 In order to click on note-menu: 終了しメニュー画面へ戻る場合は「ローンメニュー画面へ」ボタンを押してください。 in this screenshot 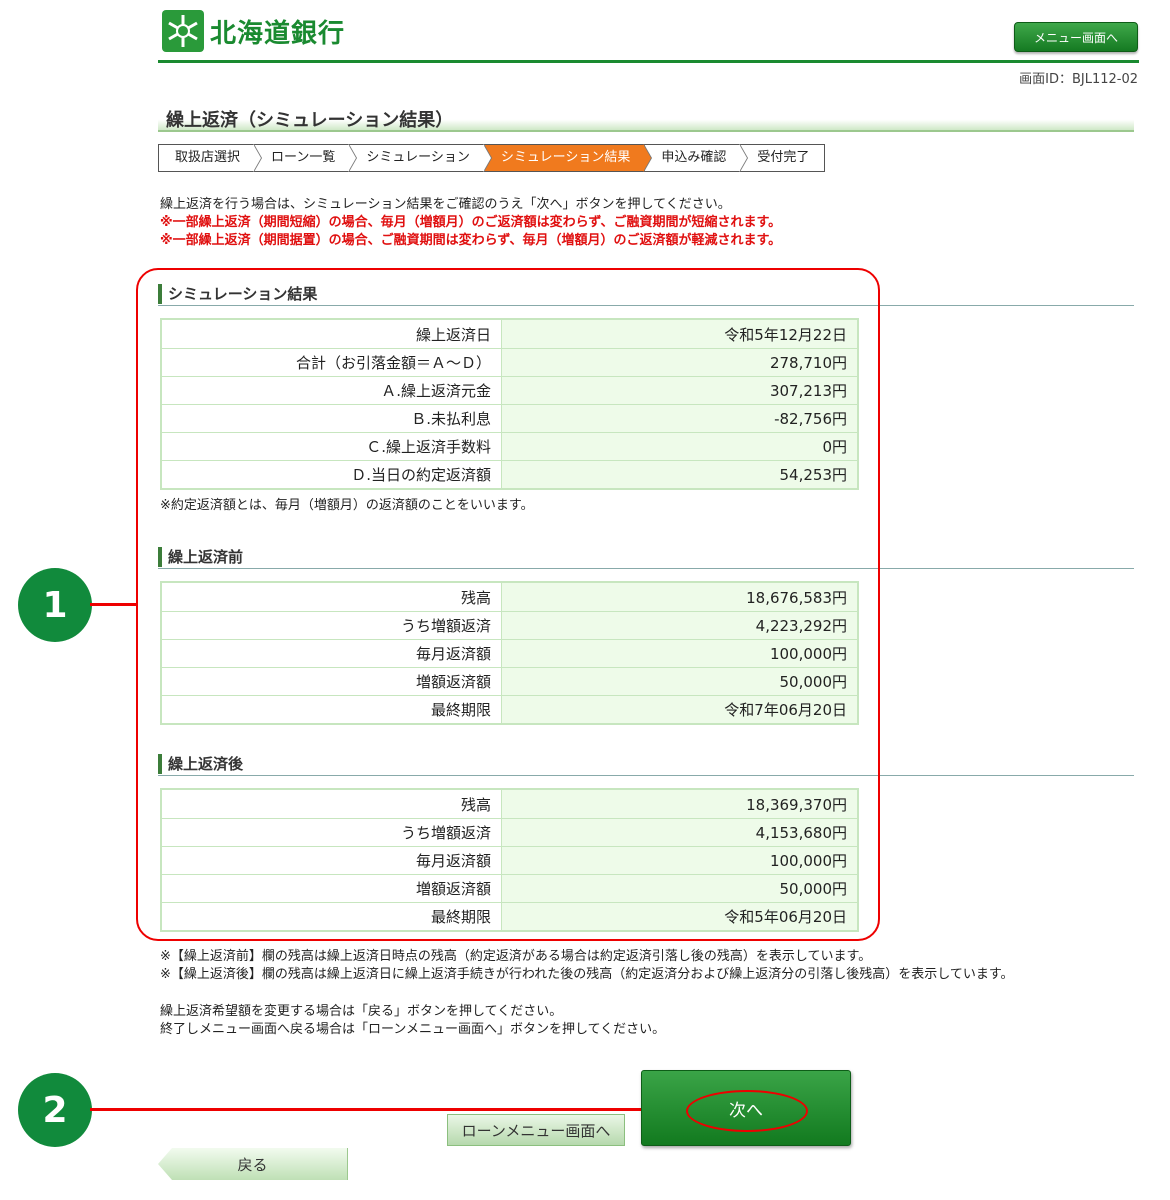, I will do `click(413, 1029)`.